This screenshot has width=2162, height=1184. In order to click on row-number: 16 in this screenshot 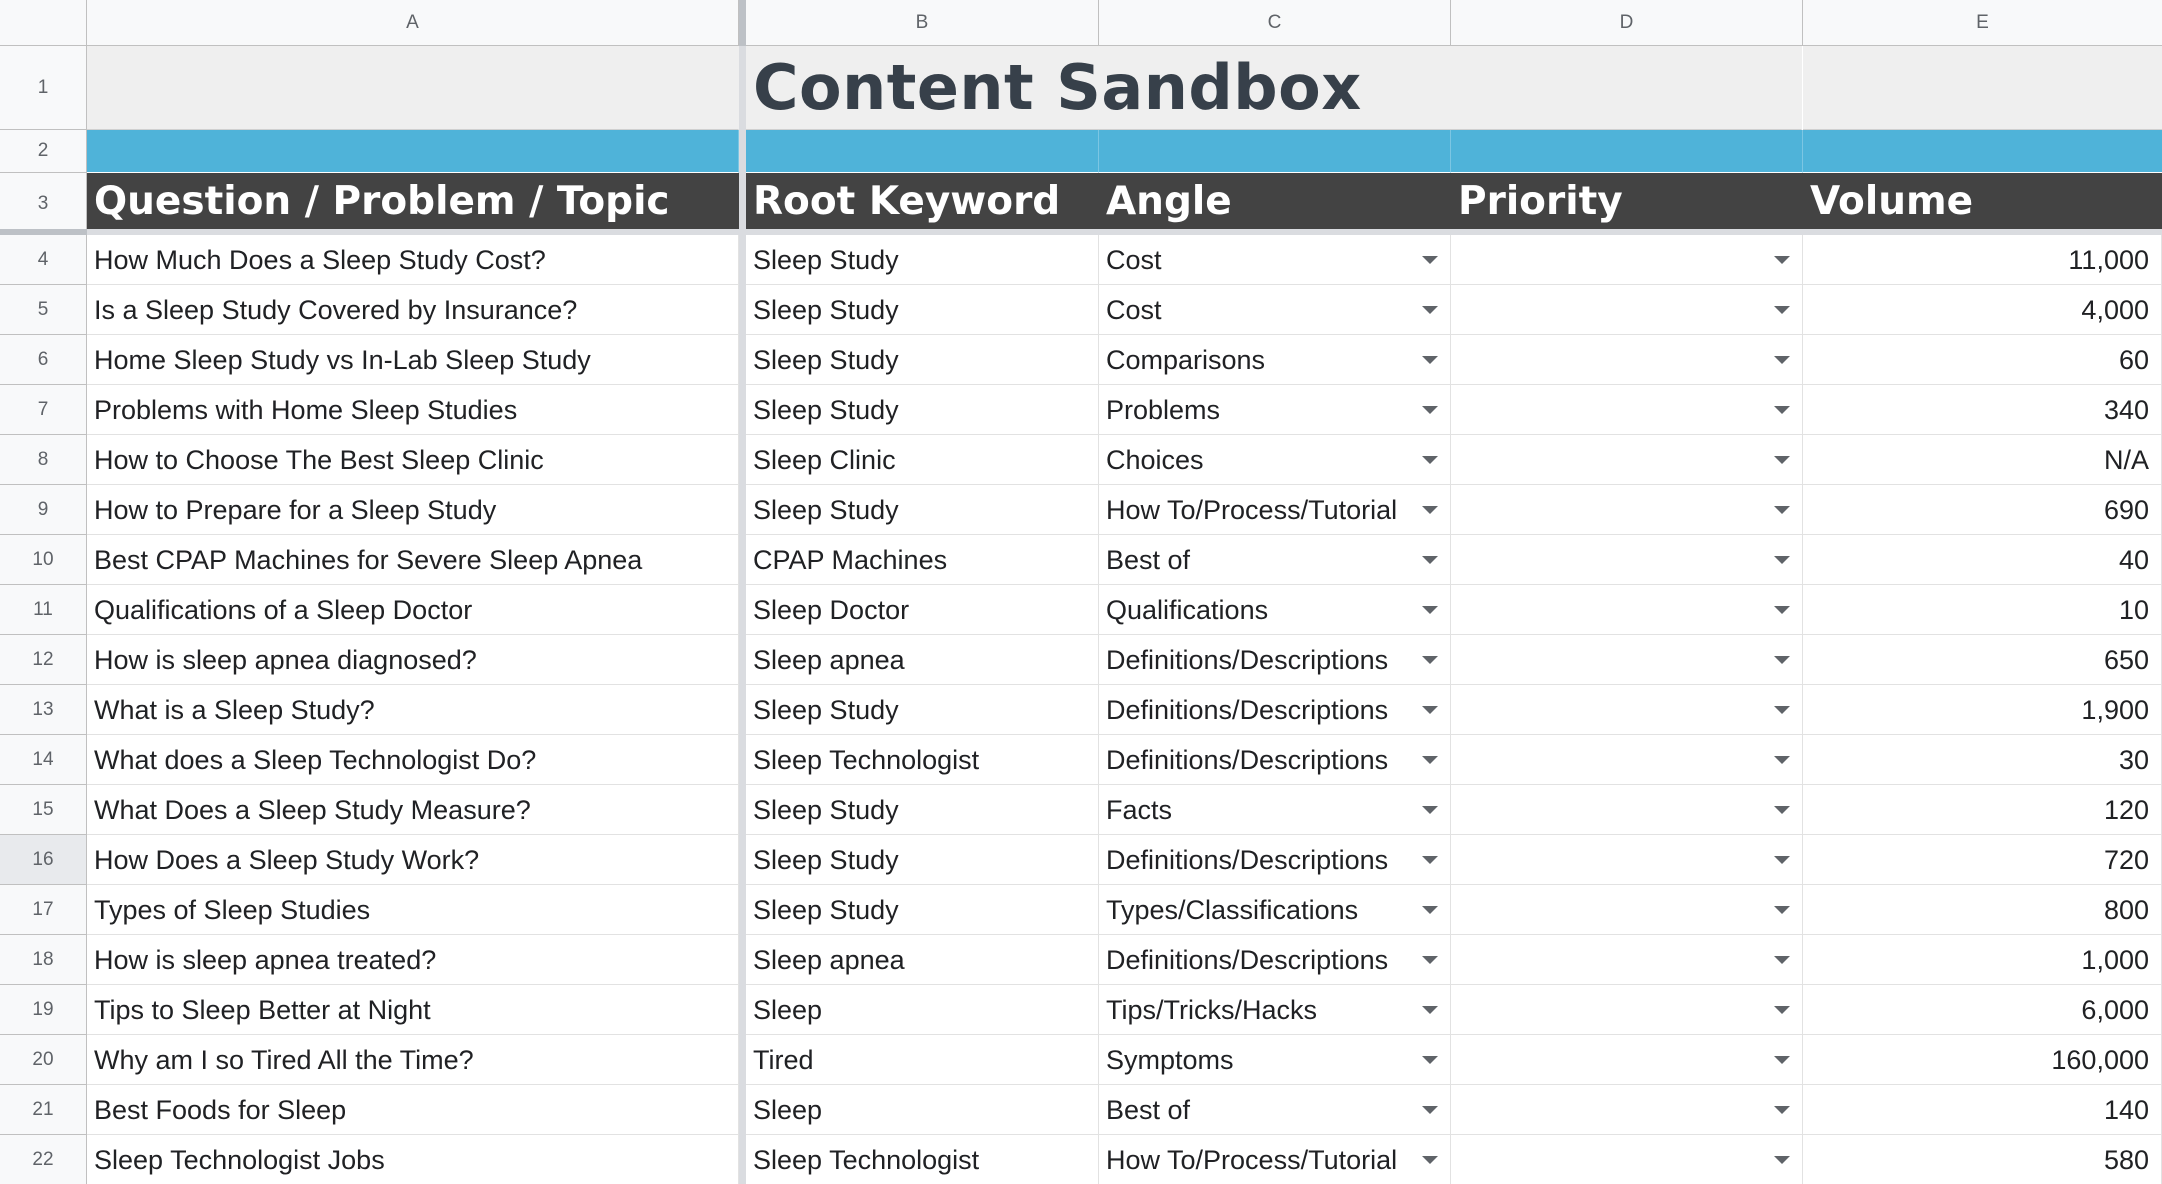, I will do `click(43, 860)`.